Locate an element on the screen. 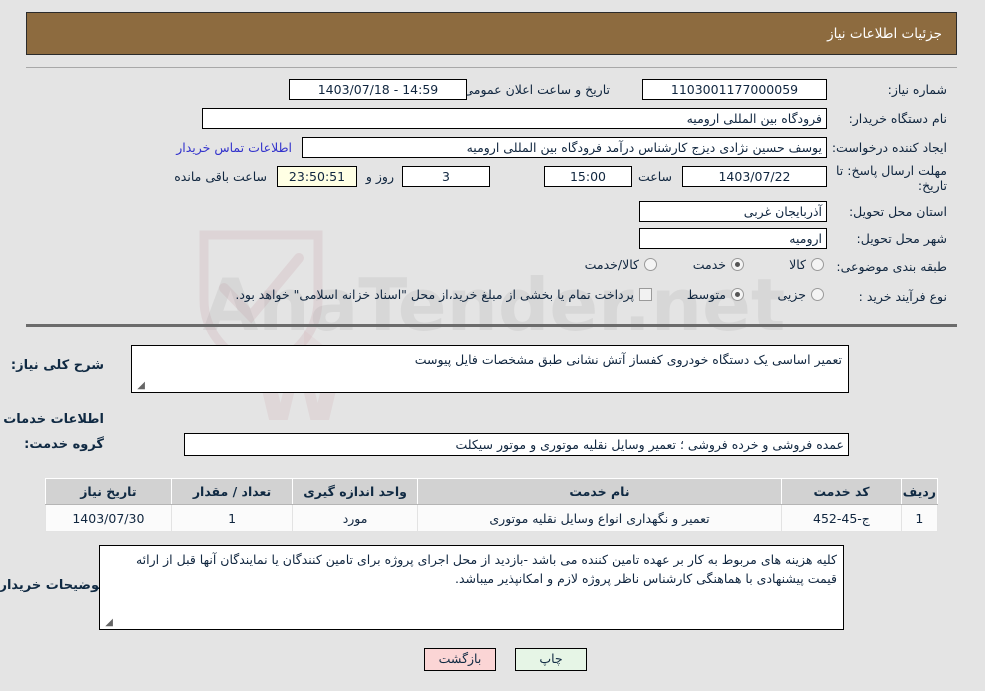 This screenshot has height=691, width=985. table-col-date: تاریخ نیاز is located at coordinates (109, 491).